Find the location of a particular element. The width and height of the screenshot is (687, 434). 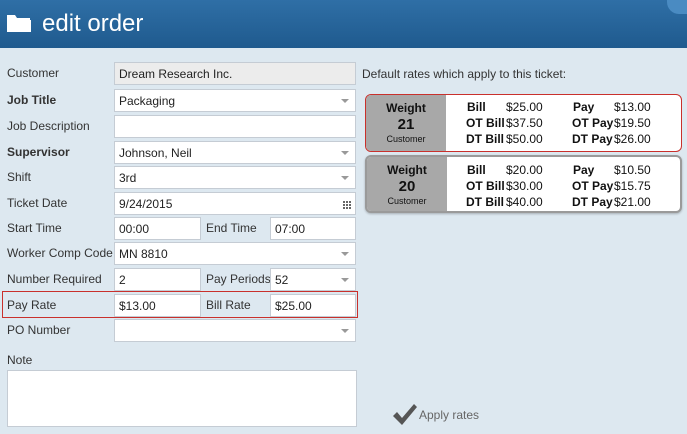

apply-rates-label: Apply rates is located at coordinates (449, 415).